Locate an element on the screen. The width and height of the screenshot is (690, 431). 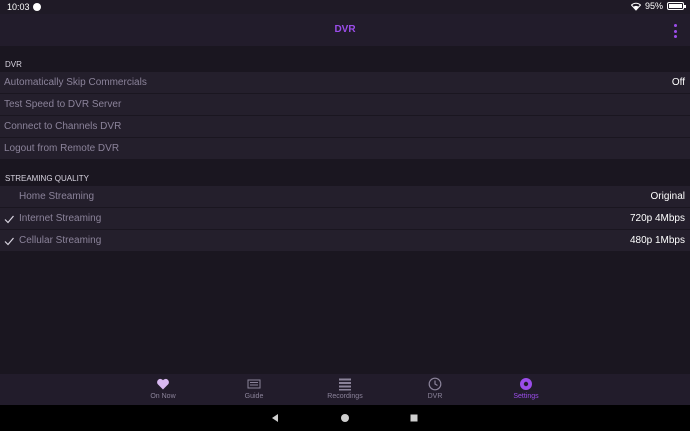
nav-label: Recordings is located at coordinates (345, 396).